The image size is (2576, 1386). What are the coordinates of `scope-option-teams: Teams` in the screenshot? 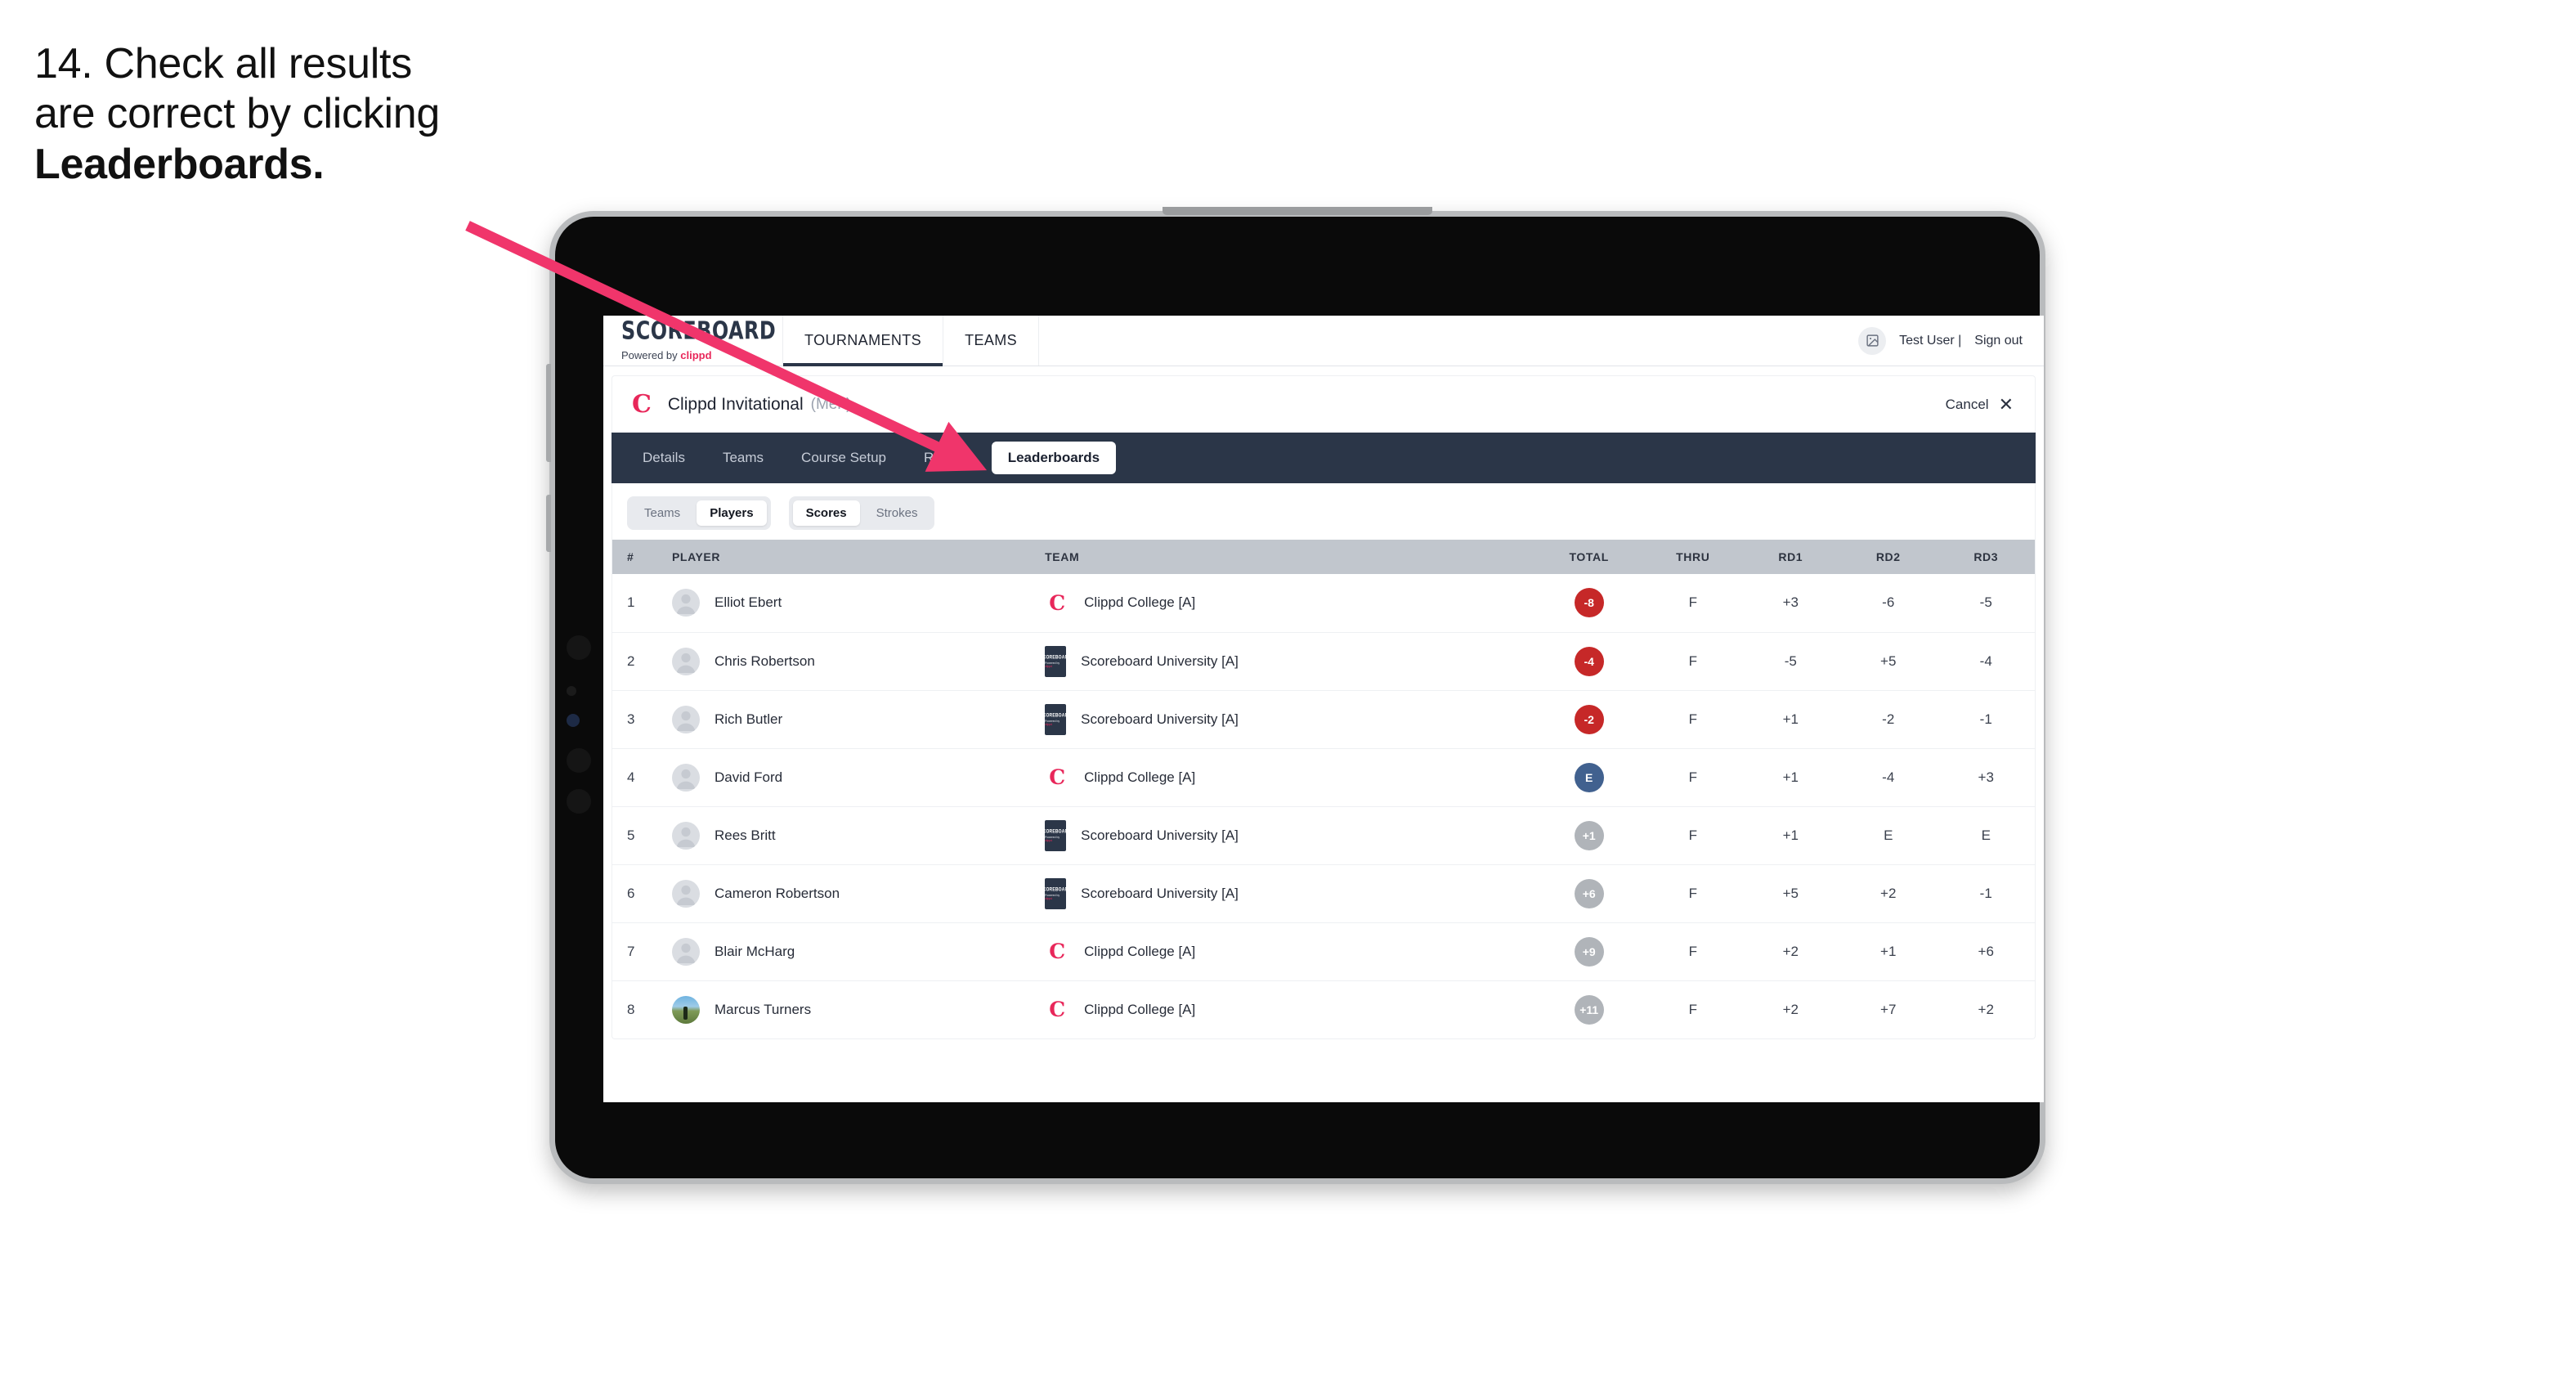 It's located at (662, 513).